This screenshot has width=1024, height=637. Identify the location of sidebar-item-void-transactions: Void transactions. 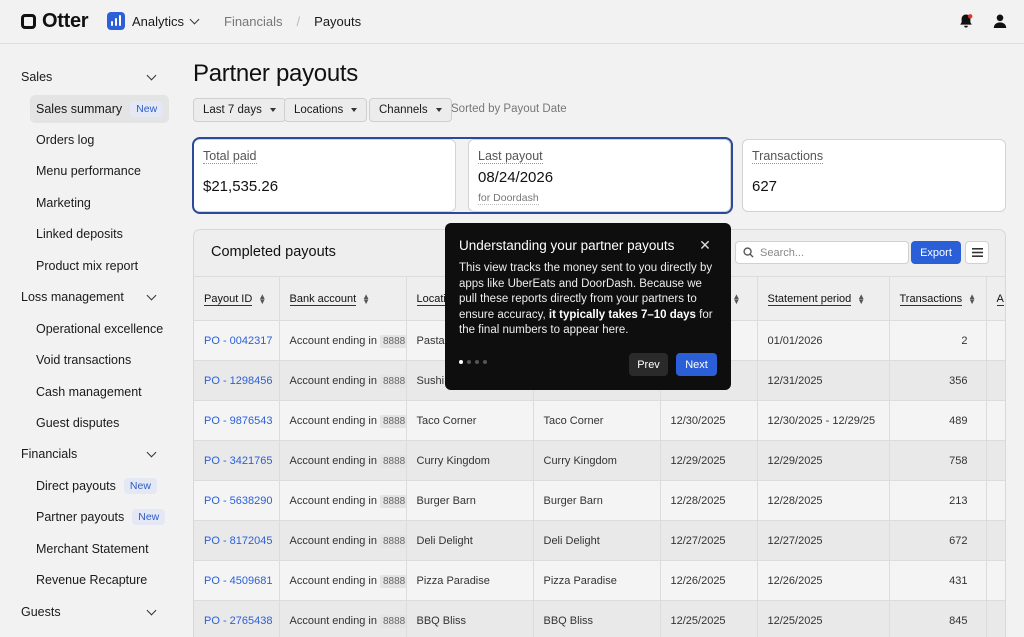
(83, 360).